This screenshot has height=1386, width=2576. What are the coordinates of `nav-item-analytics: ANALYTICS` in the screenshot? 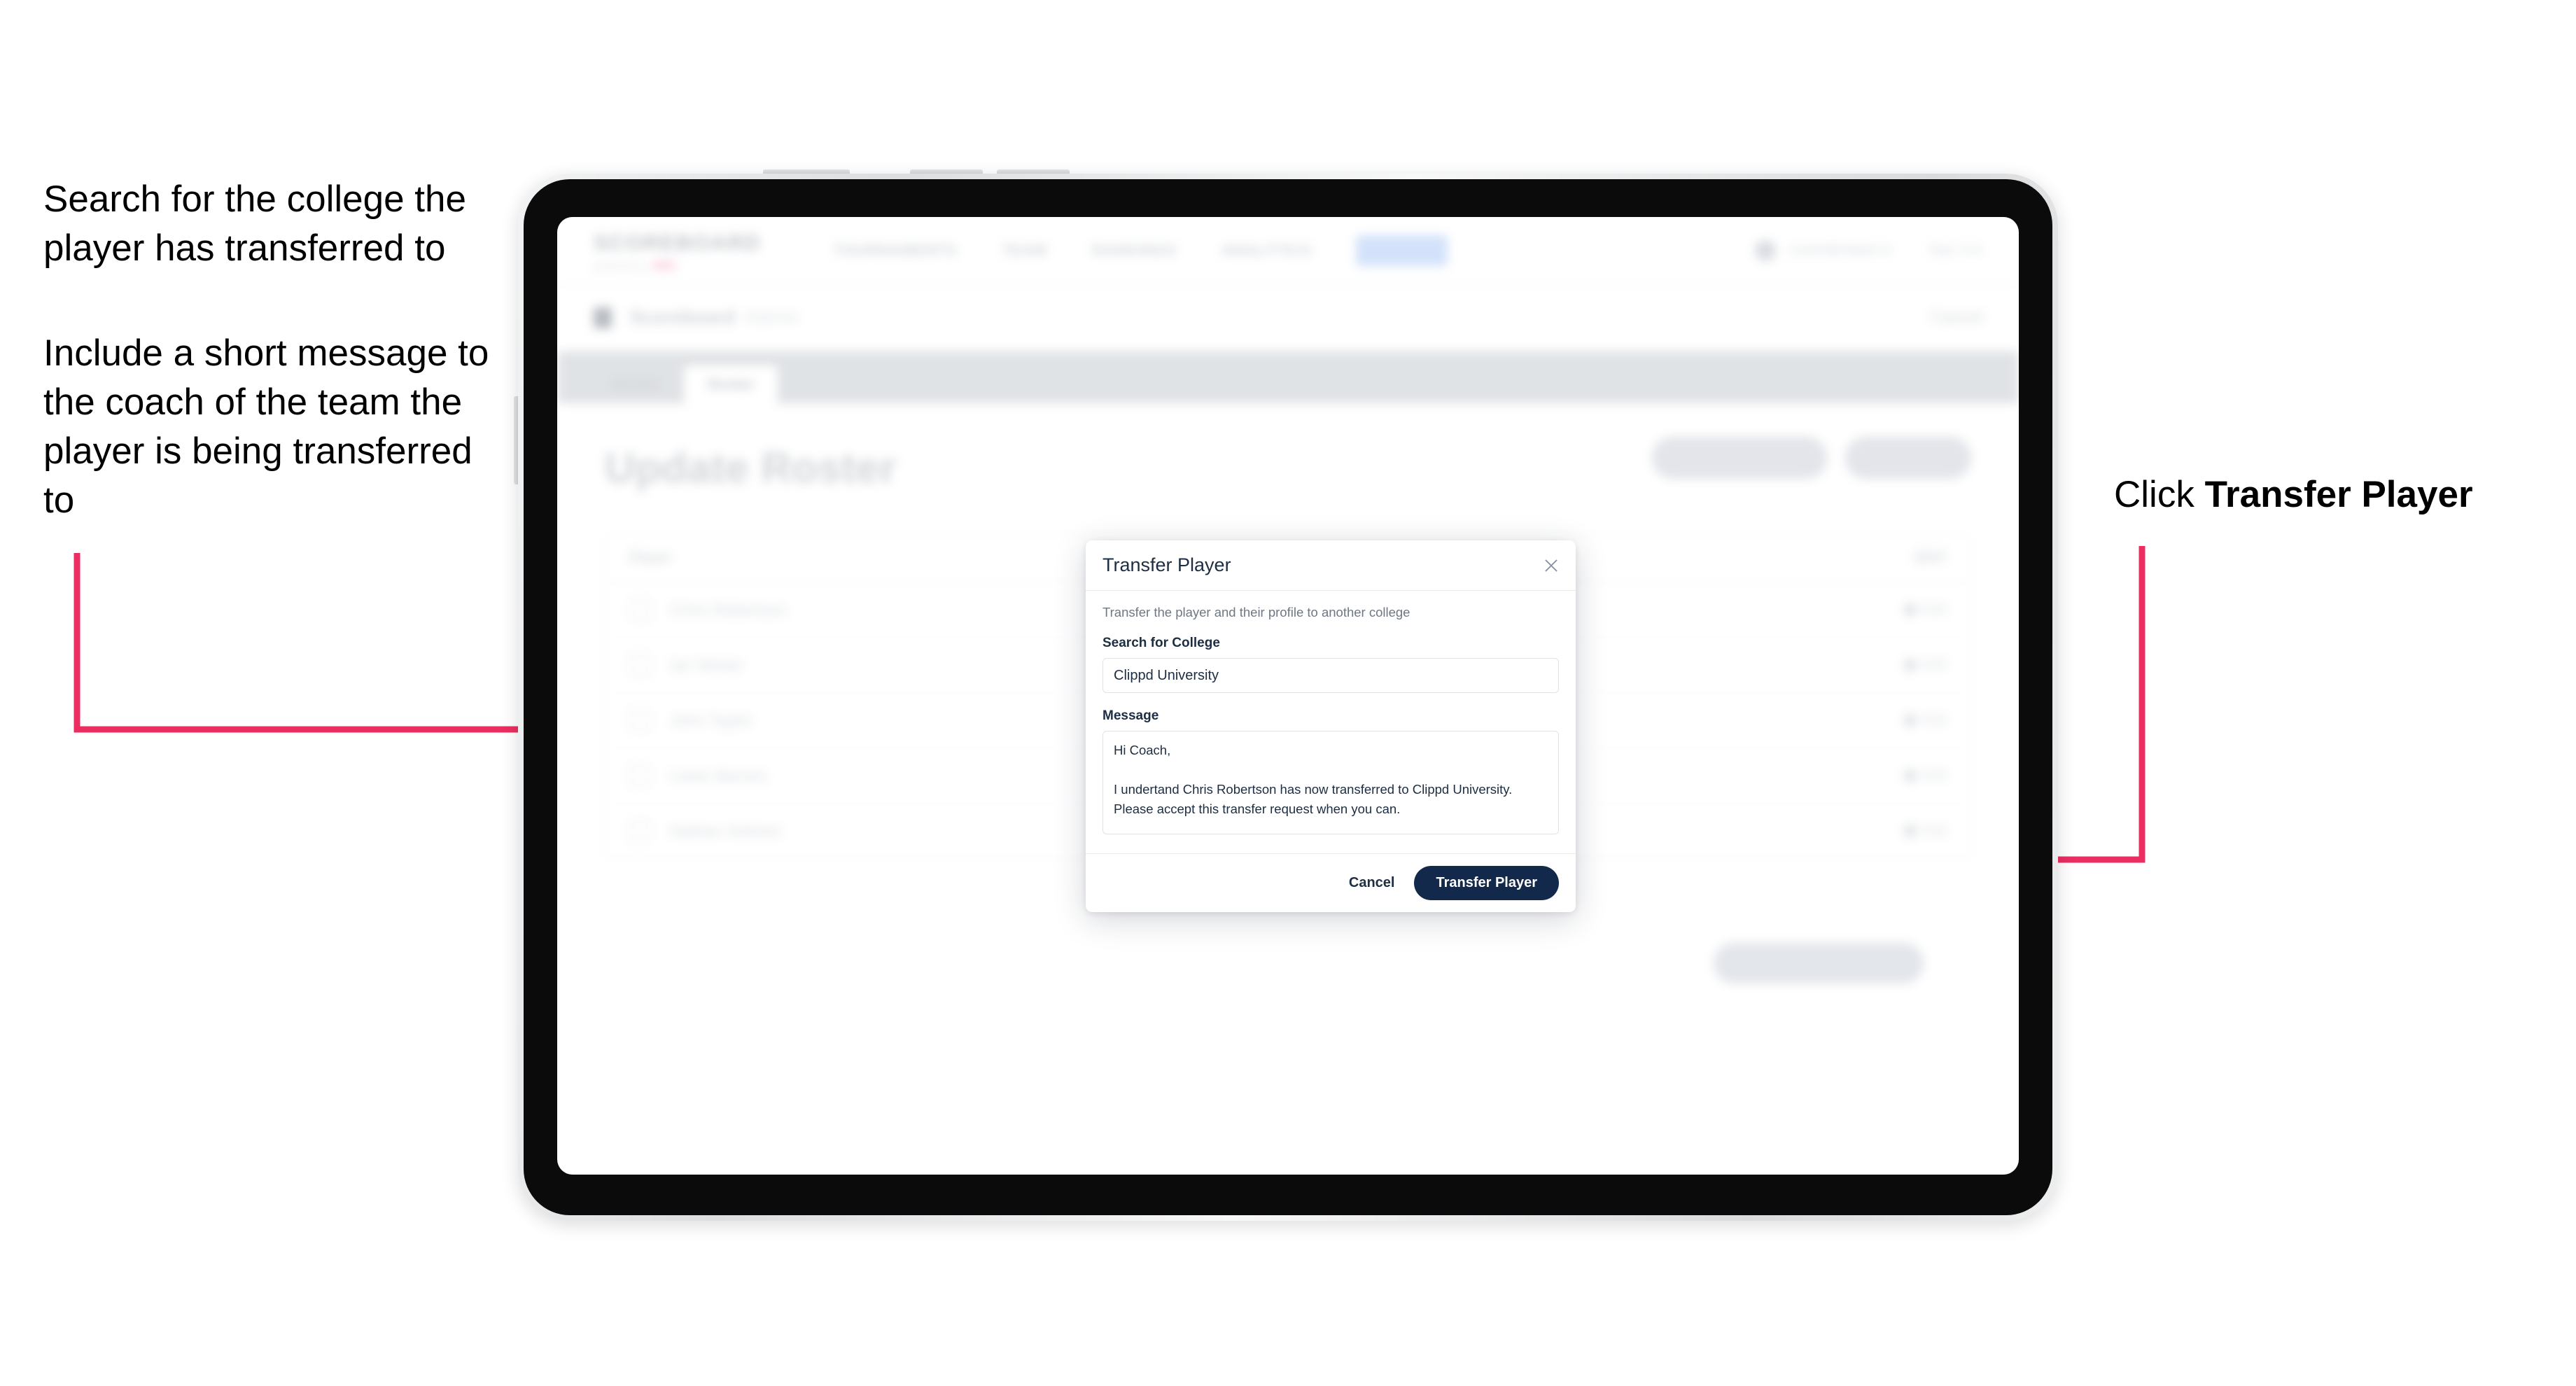 It's located at (1266, 250).